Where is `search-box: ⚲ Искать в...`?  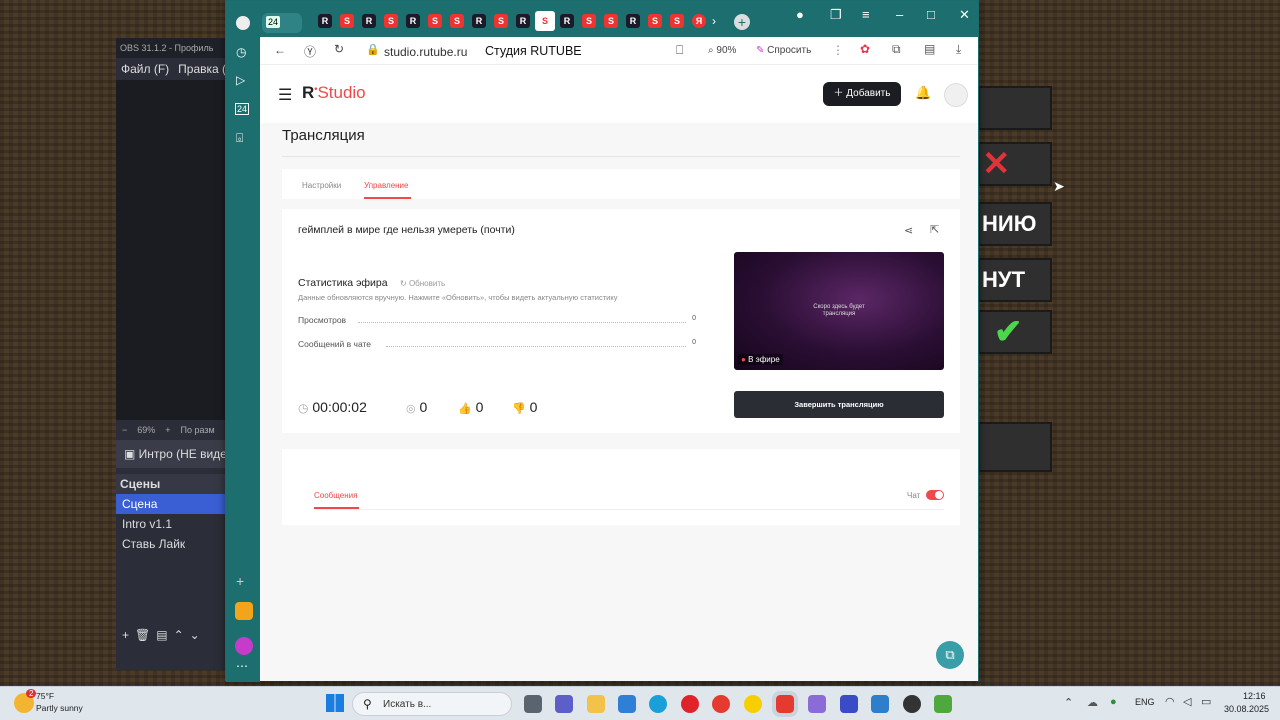
search-box: ⚲ Искать в... is located at coordinates (432, 704).